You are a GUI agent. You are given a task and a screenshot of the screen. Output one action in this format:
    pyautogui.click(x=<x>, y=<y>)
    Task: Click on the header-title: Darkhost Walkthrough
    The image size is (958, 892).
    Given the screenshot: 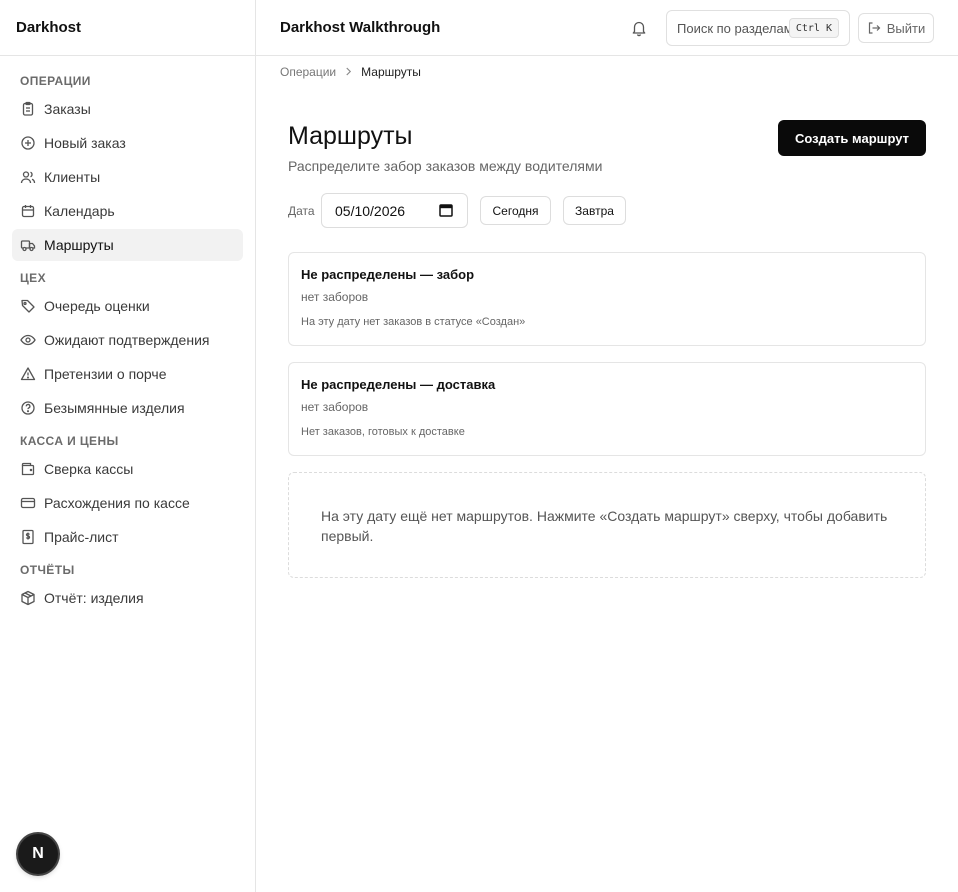 What is the action you would take?
    pyautogui.click(x=360, y=27)
    